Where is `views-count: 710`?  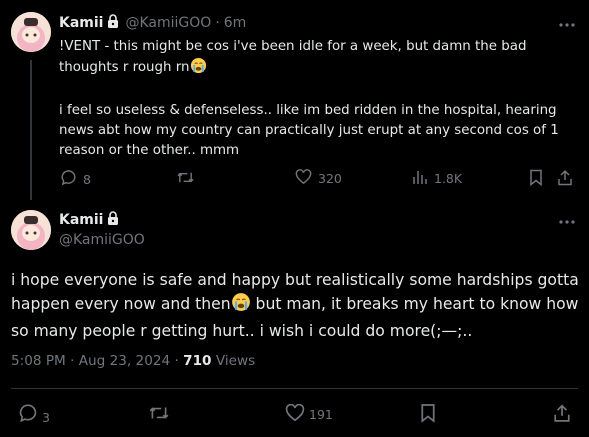
views-count: 710 is located at coordinates (197, 361).